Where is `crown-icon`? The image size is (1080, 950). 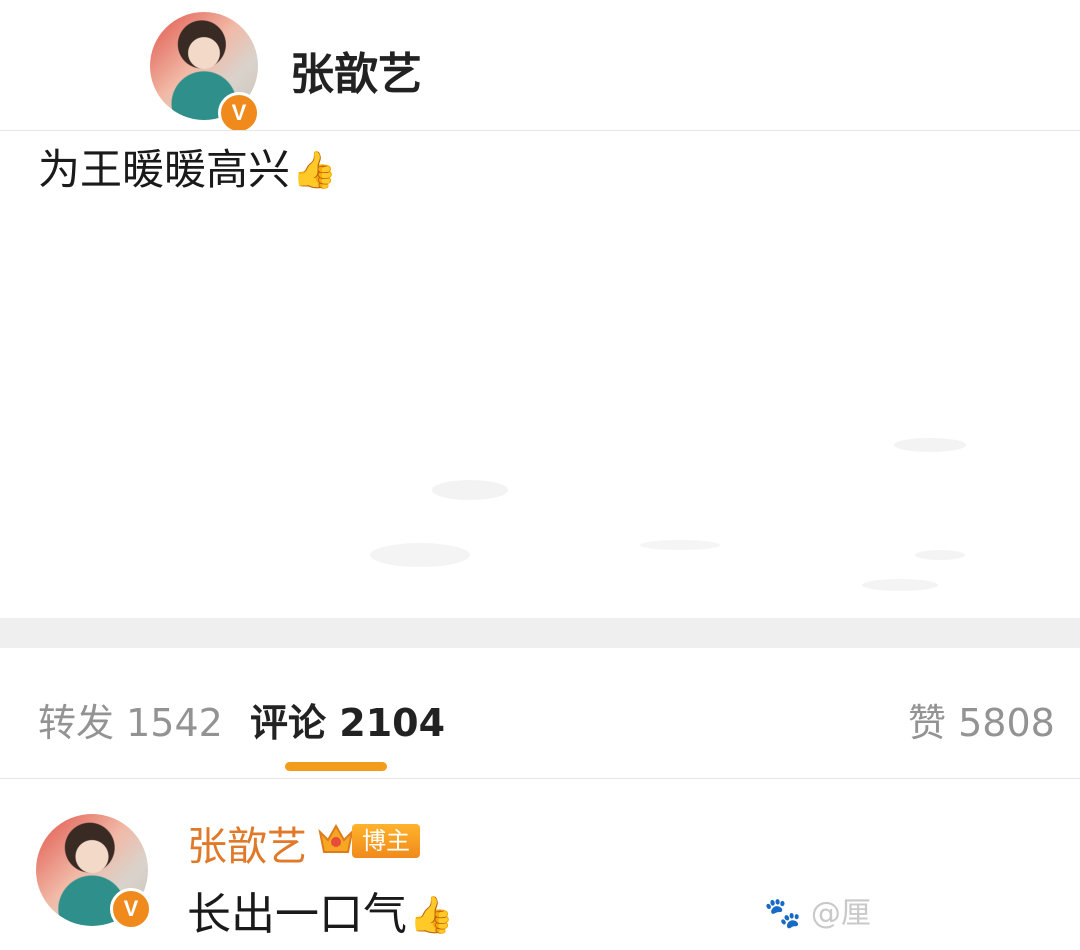 crown-icon is located at coordinates (336, 838).